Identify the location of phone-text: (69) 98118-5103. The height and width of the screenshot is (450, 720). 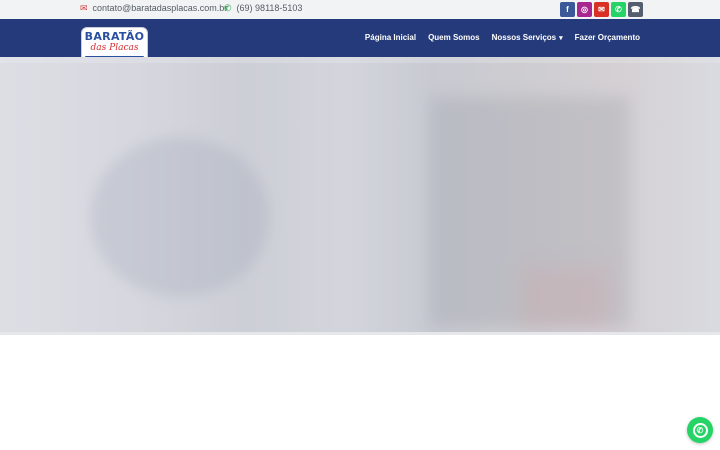
(270, 8).